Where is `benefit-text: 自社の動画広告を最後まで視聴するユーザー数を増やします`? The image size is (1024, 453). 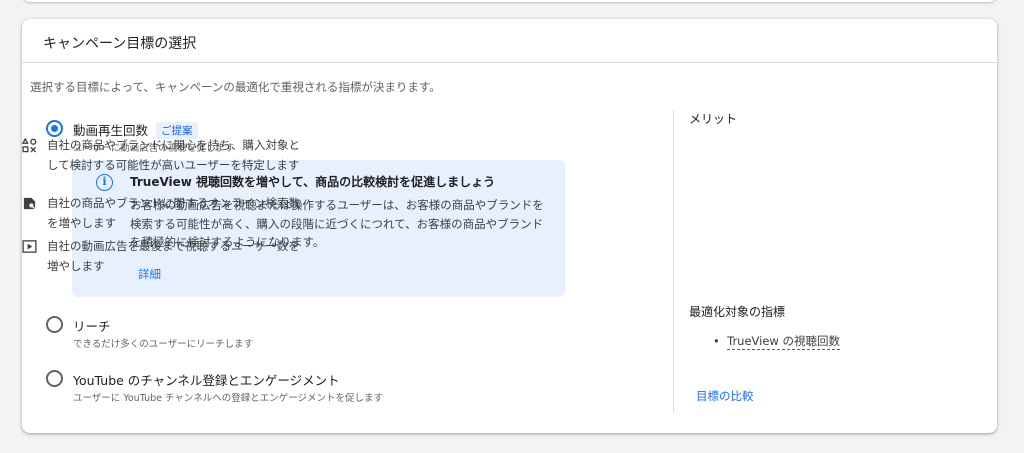 benefit-text: 自社の動画広告を最後まで視聴するユーザー数を増やします is located at coordinates (173, 256).